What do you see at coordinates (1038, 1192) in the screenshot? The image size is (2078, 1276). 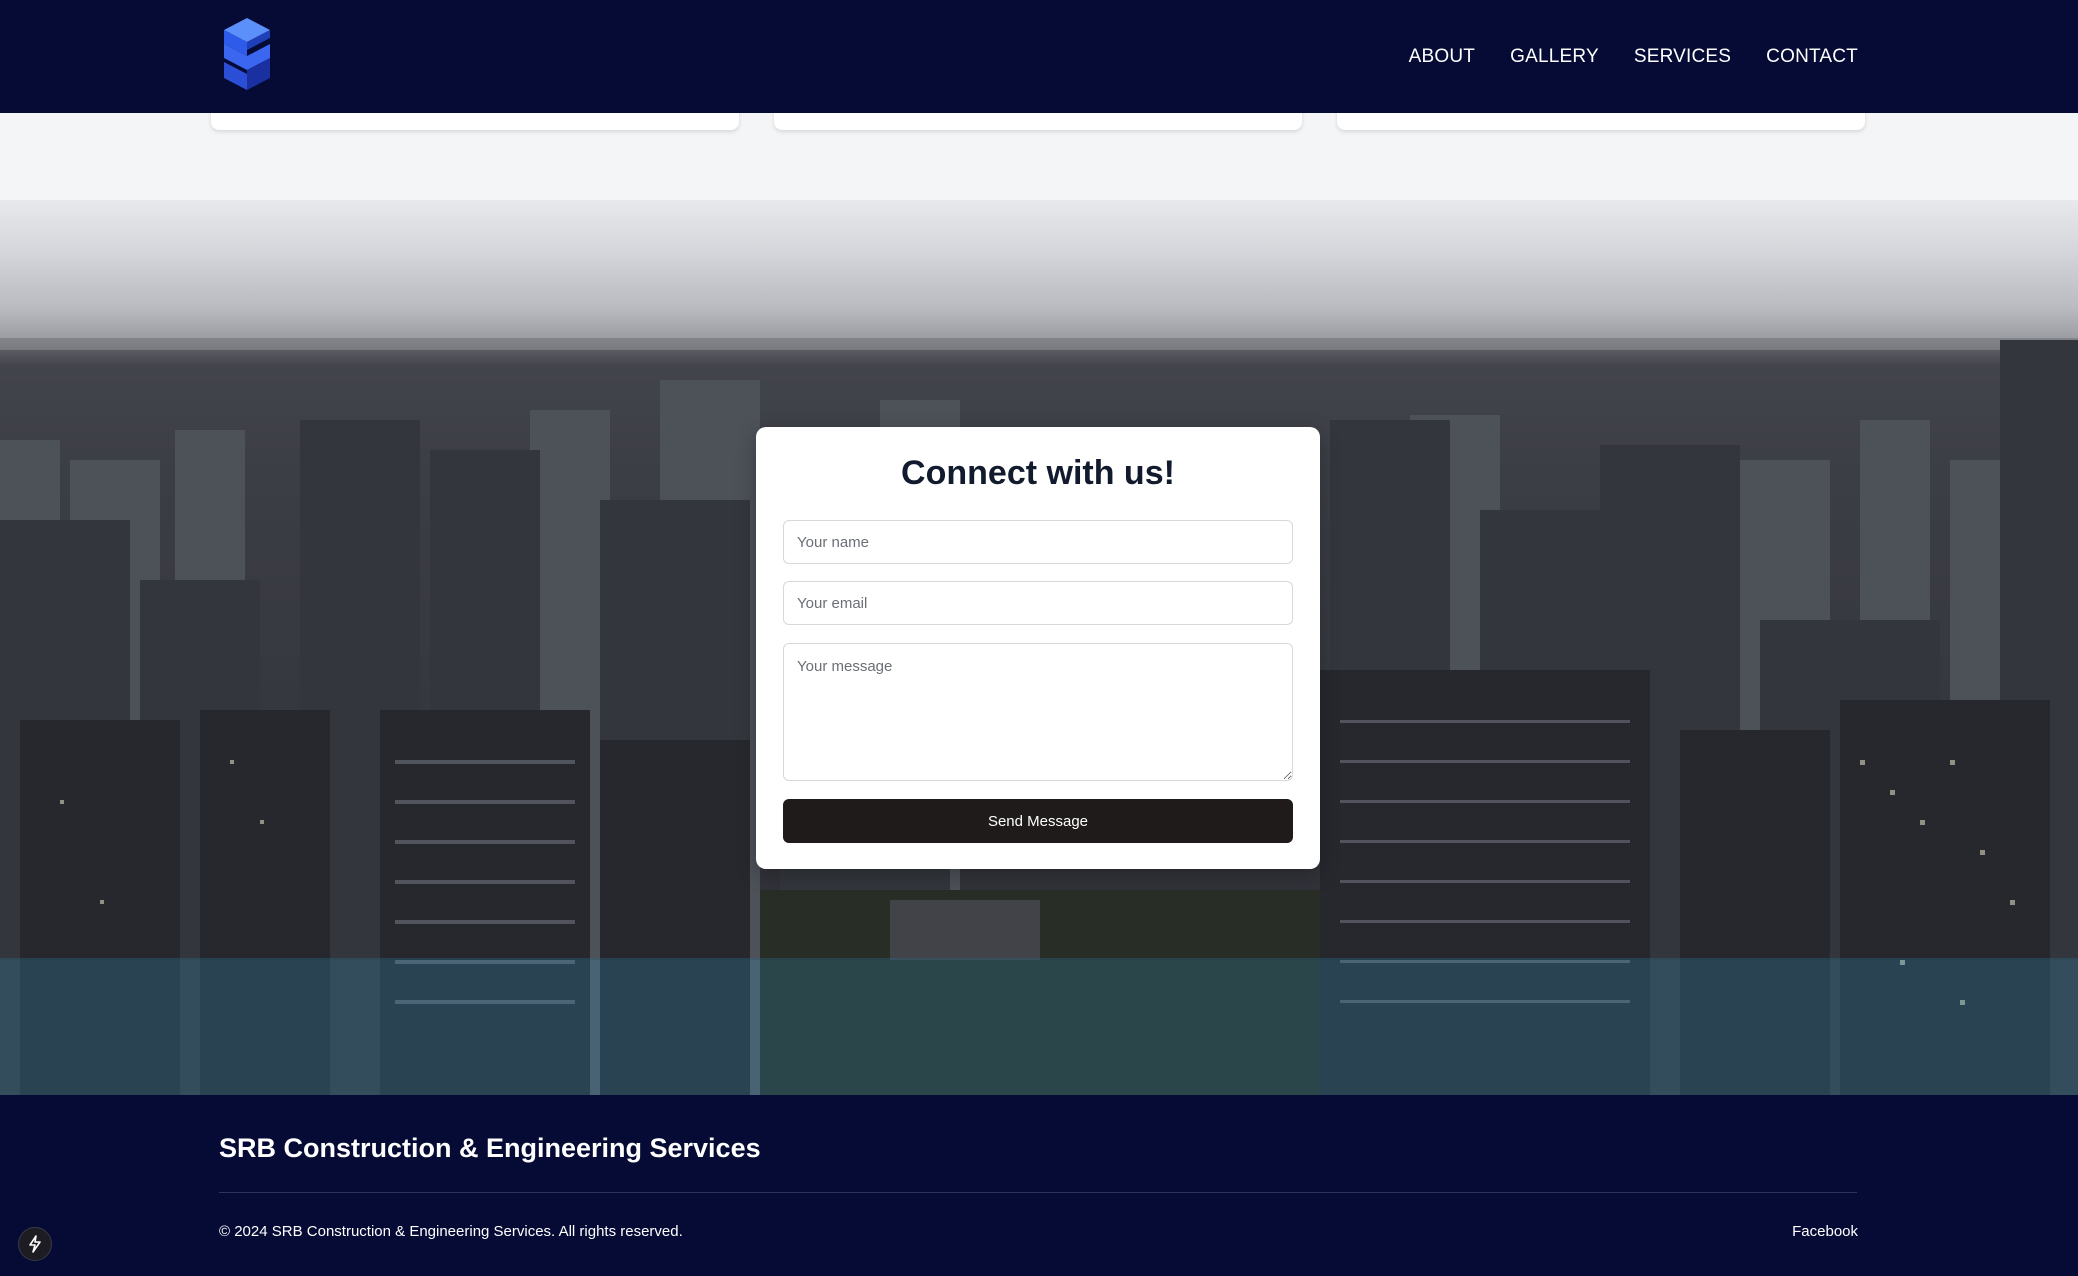 I see `footer-divider` at bounding box center [1038, 1192].